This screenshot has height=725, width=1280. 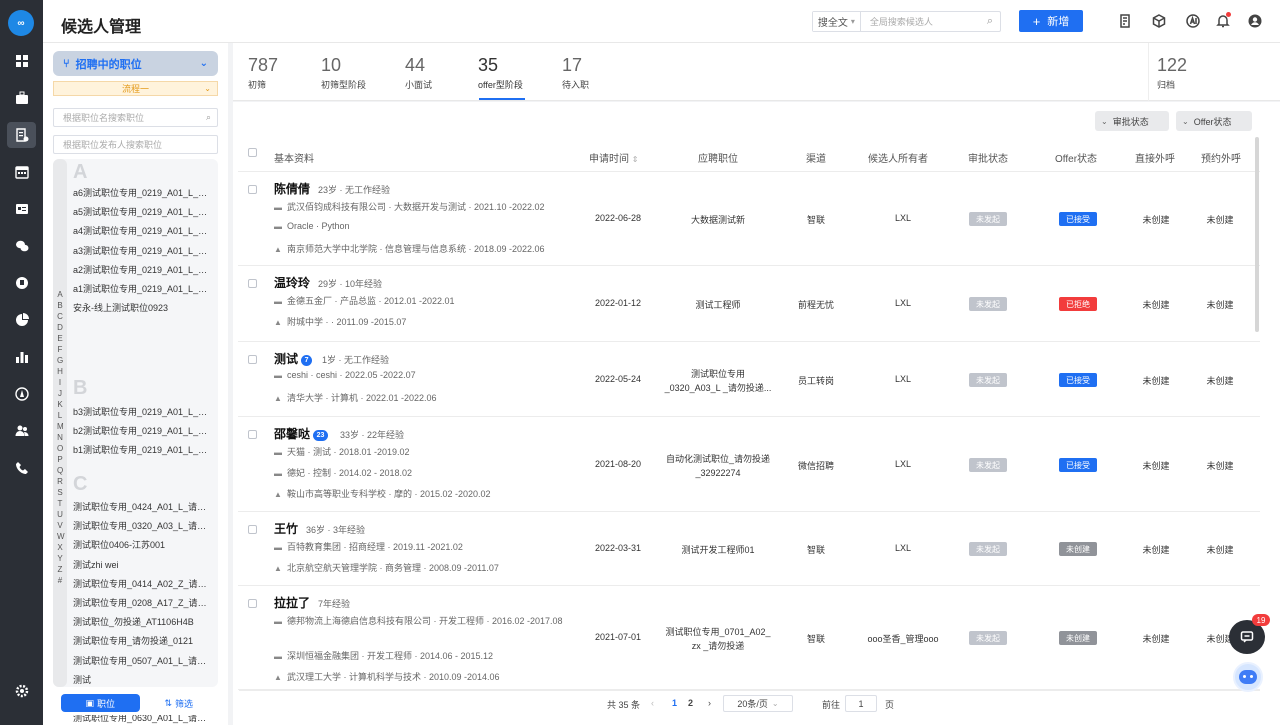 I want to click on pie-chart-icon, so click(x=21, y=320).